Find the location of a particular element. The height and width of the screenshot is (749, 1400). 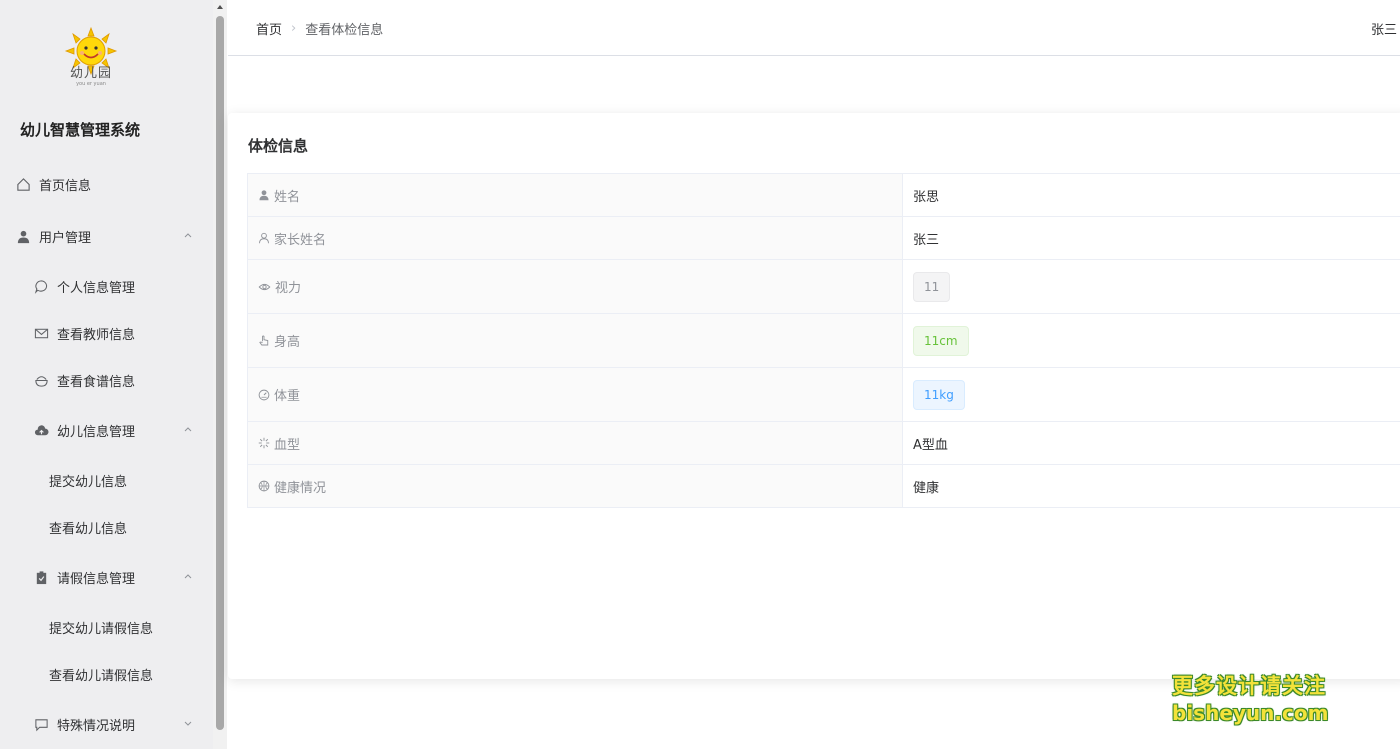

row-value-cell: A型血 is located at coordinates (1151, 443).